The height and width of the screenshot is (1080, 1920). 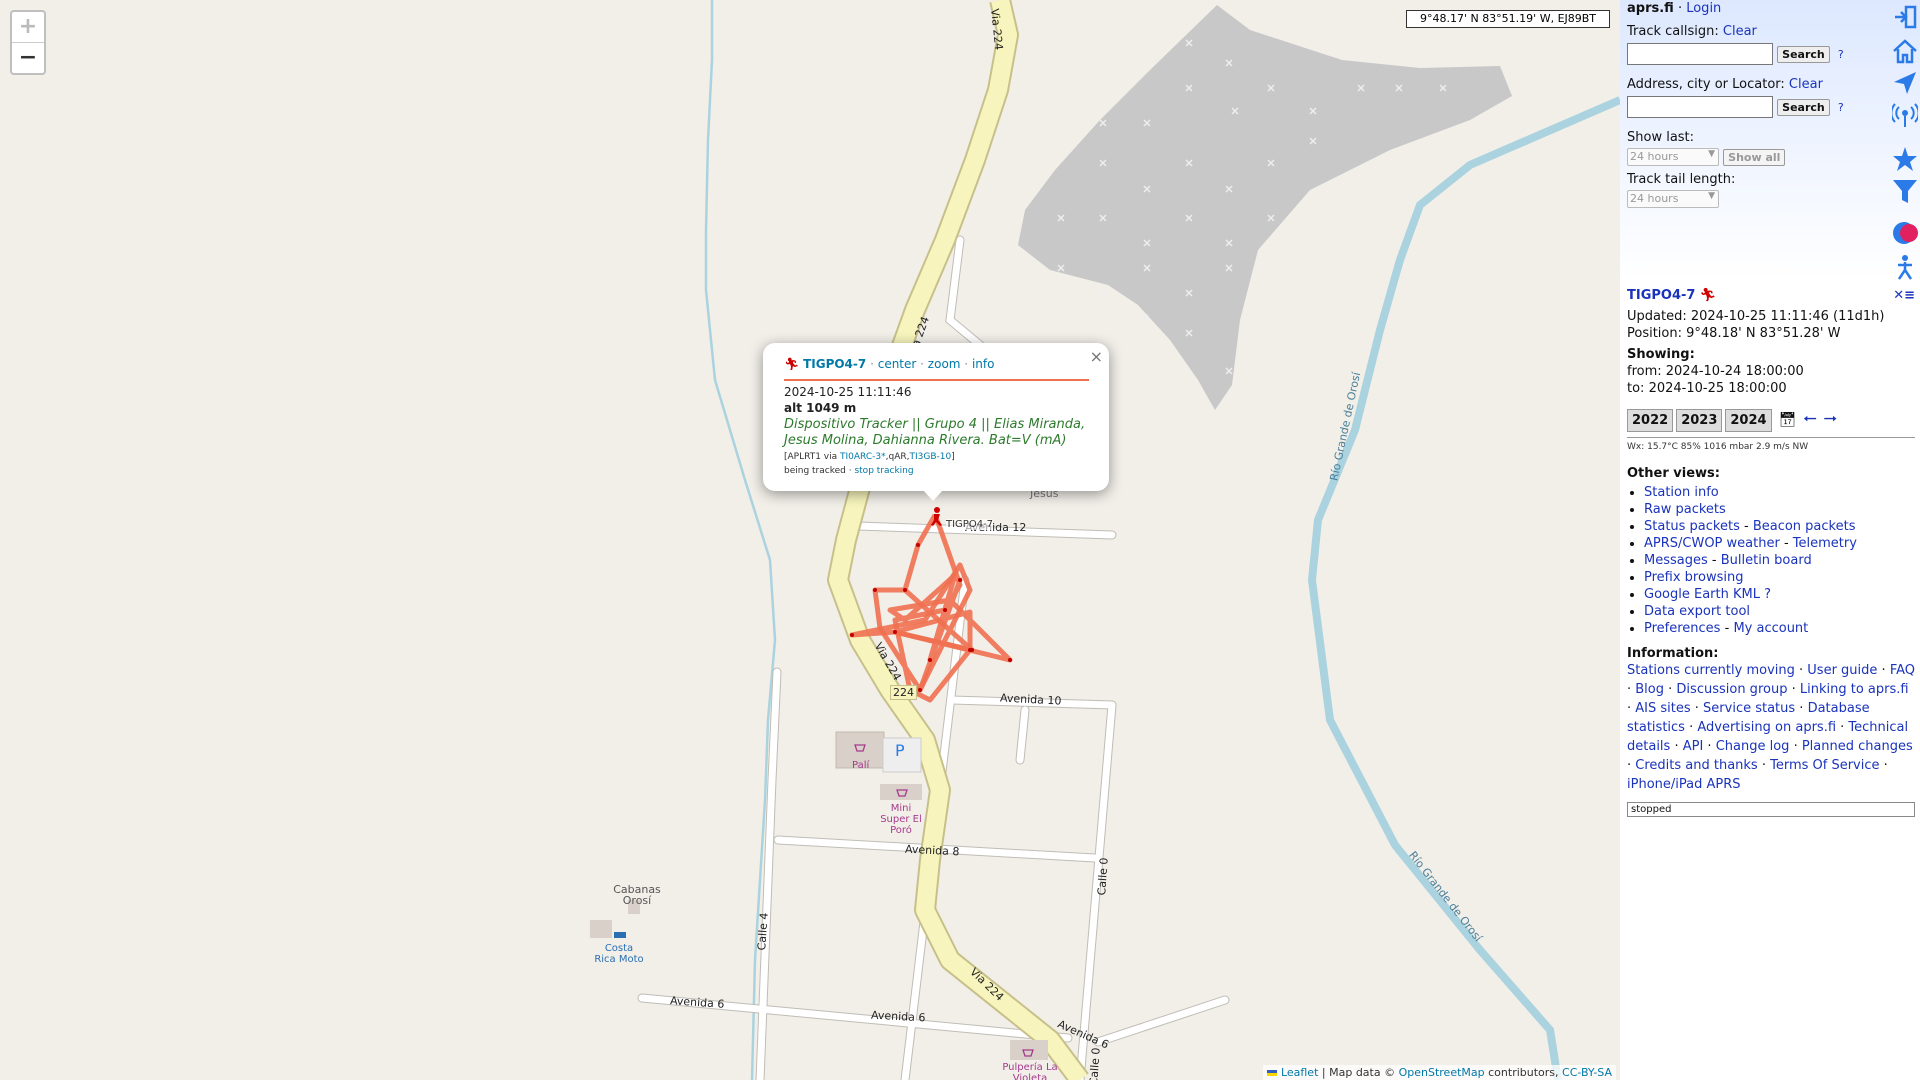 What do you see at coordinates (1673, 199) in the screenshot?
I see `tail-select: 24 hours ▼` at bounding box center [1673, 199].